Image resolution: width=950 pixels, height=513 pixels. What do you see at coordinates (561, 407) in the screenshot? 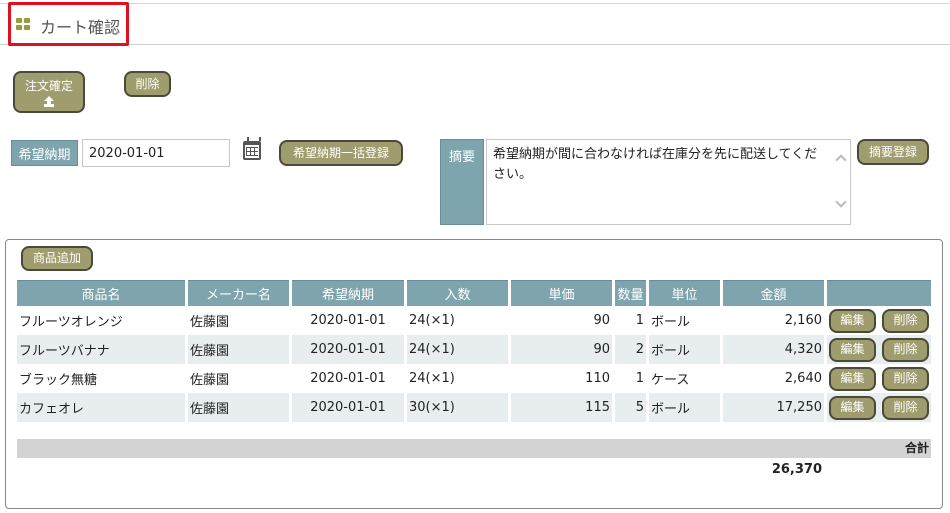
I see `cell-price: 115` at bounding box center [561, 407].